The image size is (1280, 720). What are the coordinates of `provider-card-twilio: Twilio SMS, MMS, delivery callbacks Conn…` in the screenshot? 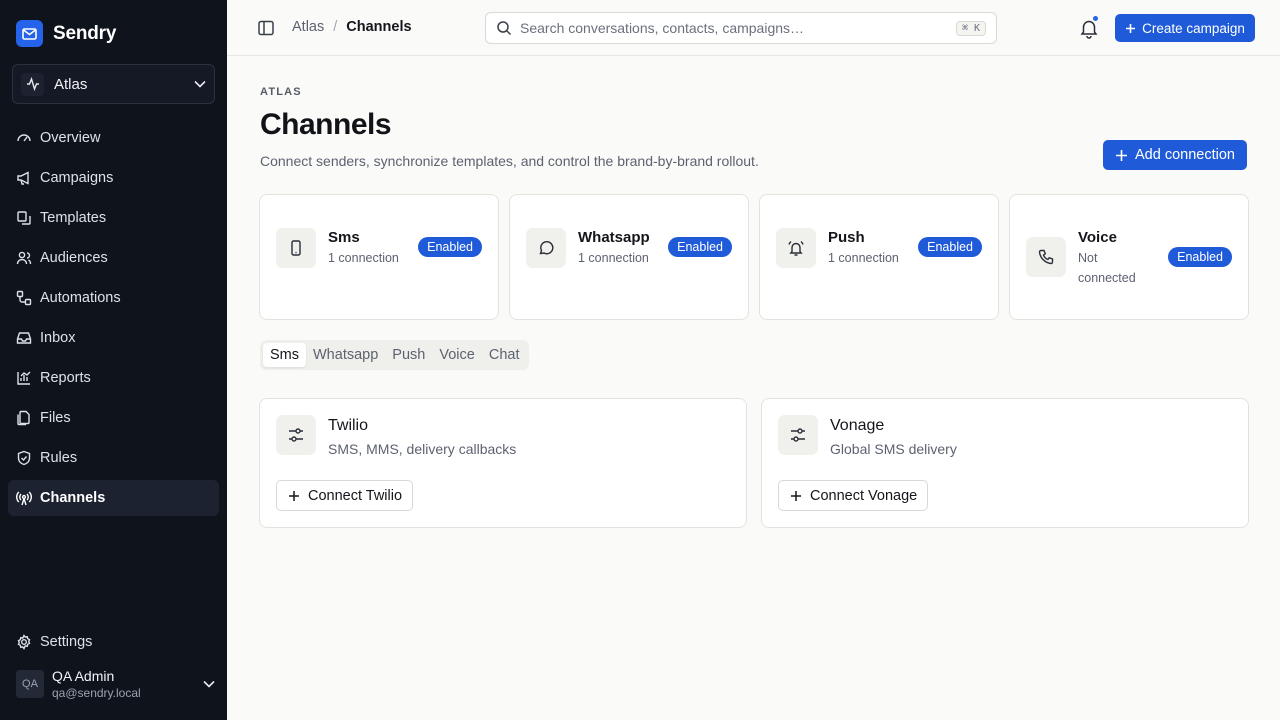 It's located at (503, 463).